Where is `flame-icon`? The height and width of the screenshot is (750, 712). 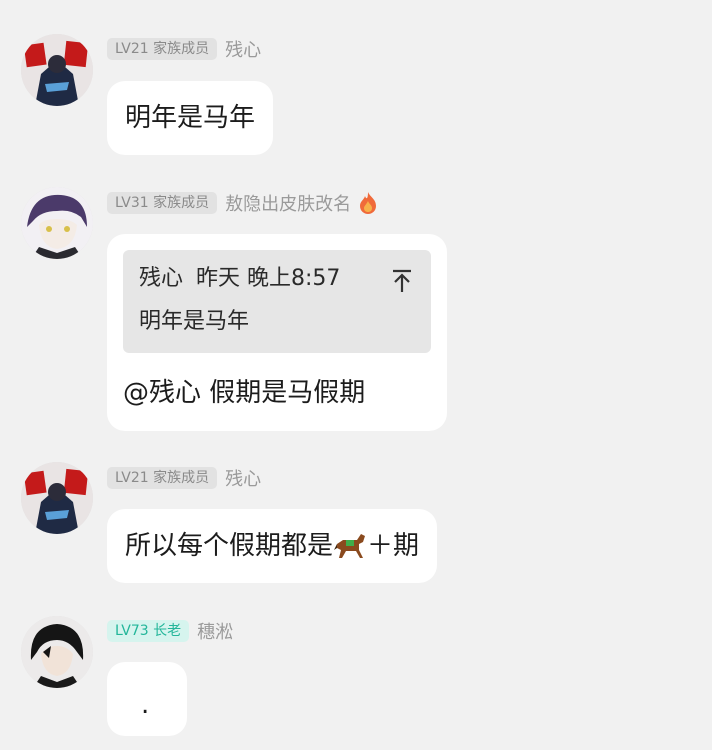 flame-icon is located at coordinates (368, 203).